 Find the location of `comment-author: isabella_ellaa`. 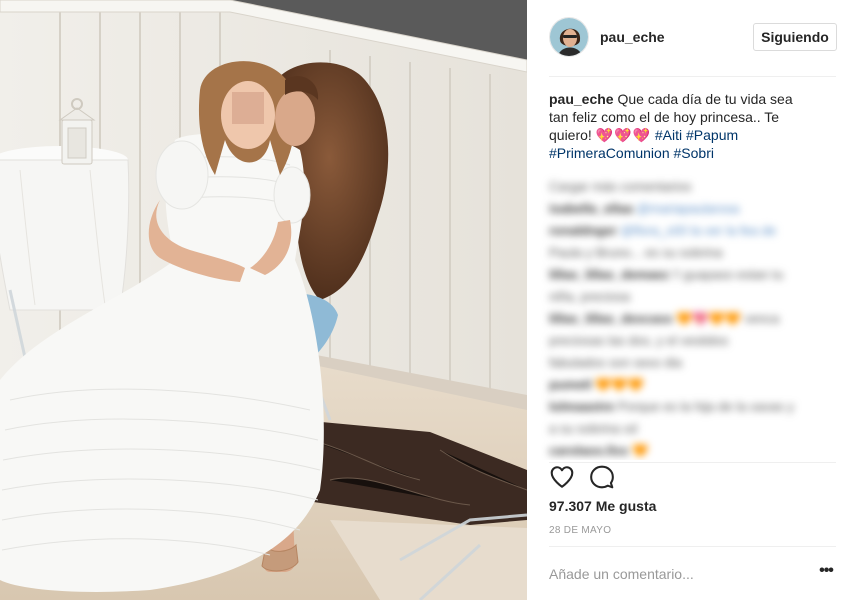

comment-author: isabella_ellaa is located at coordinates (591, 208).